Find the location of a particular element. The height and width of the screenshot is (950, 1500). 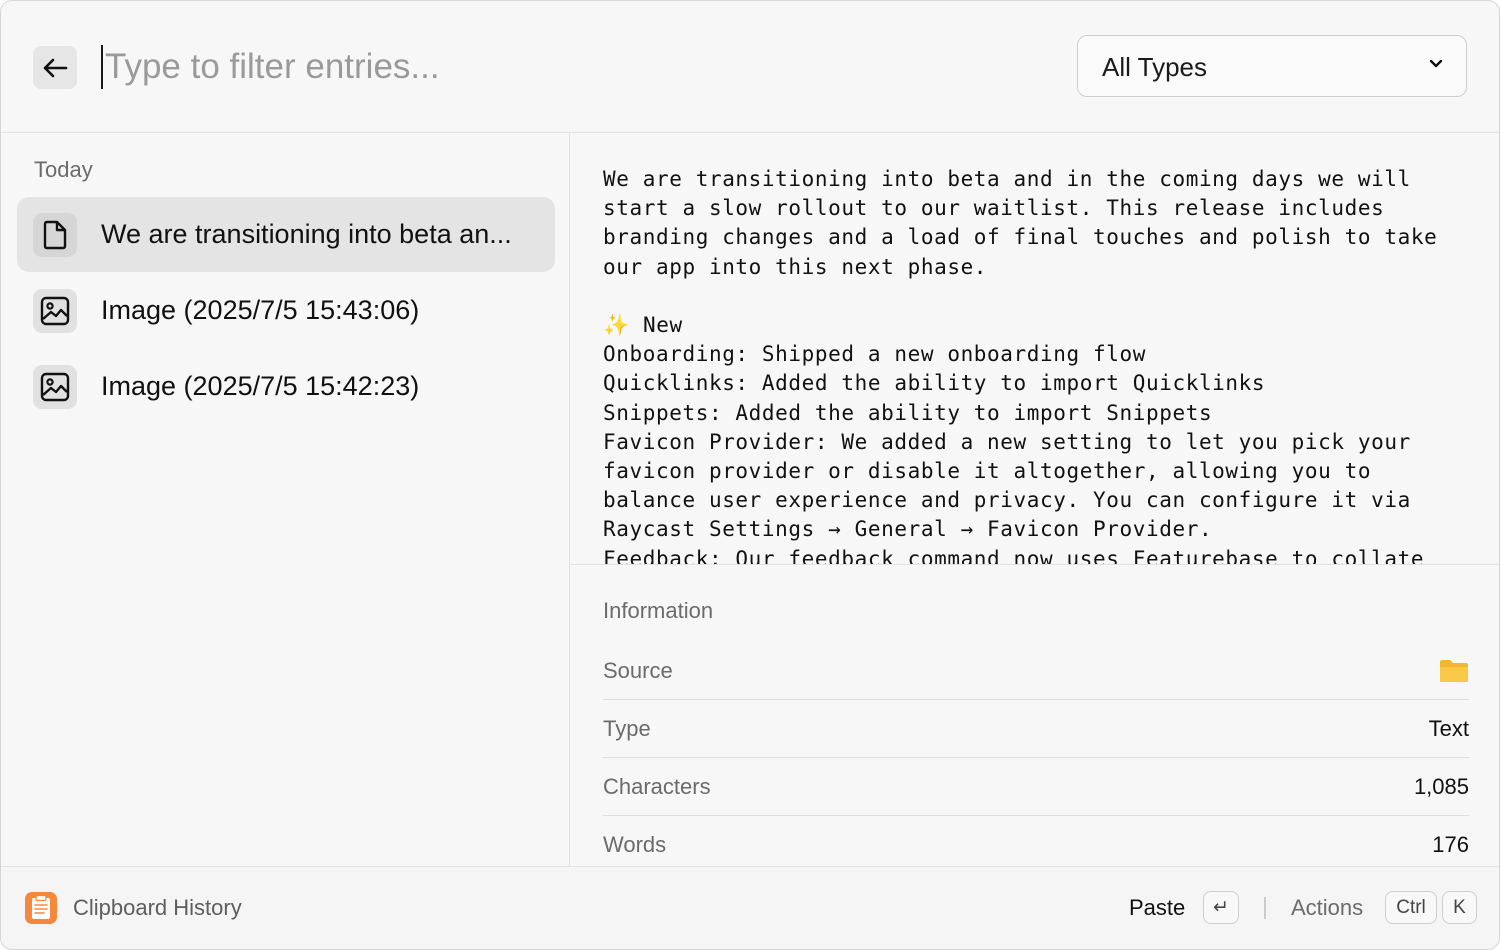

info-words-value: 176 is located at coordinates (1450, 844).